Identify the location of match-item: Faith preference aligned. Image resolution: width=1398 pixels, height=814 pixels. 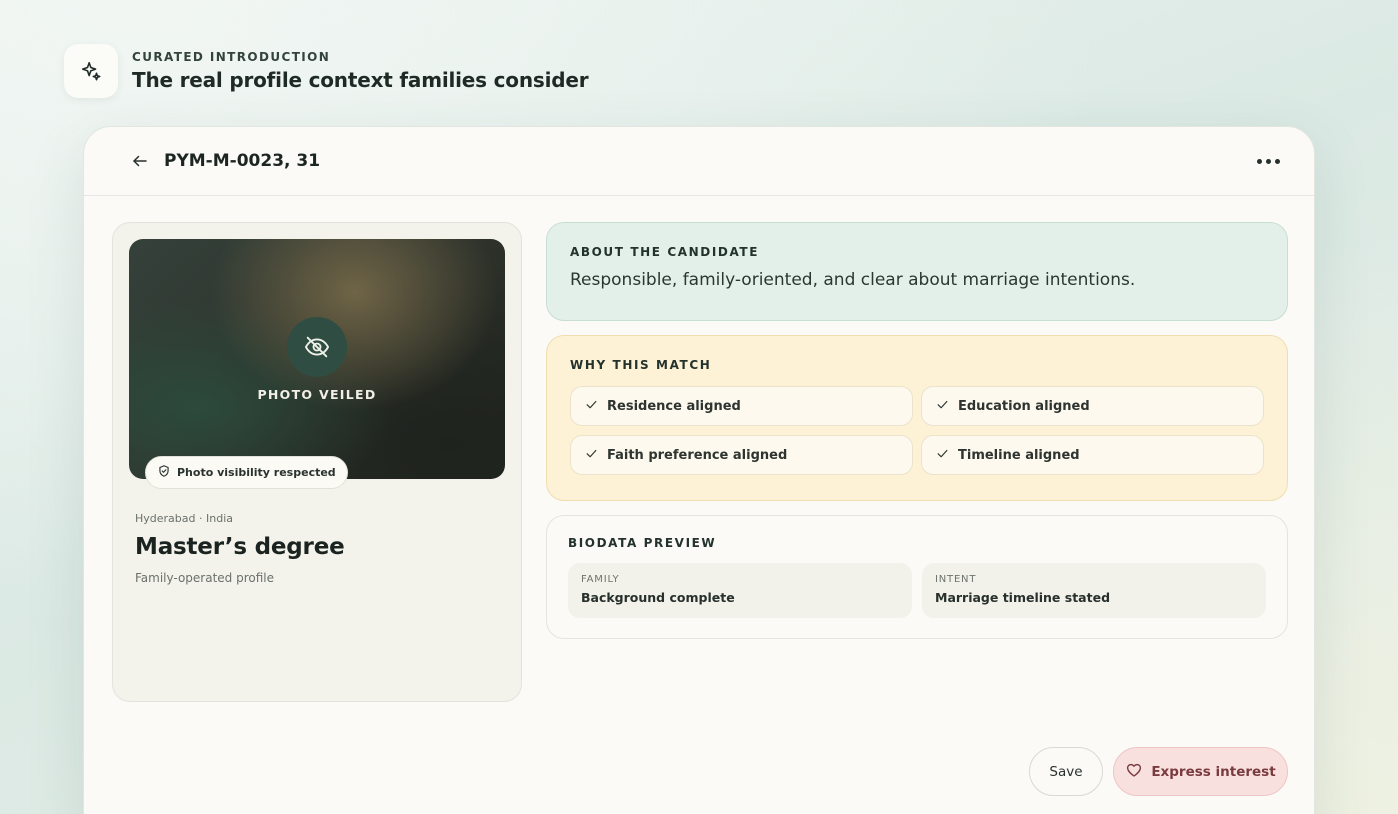
(741, 455).